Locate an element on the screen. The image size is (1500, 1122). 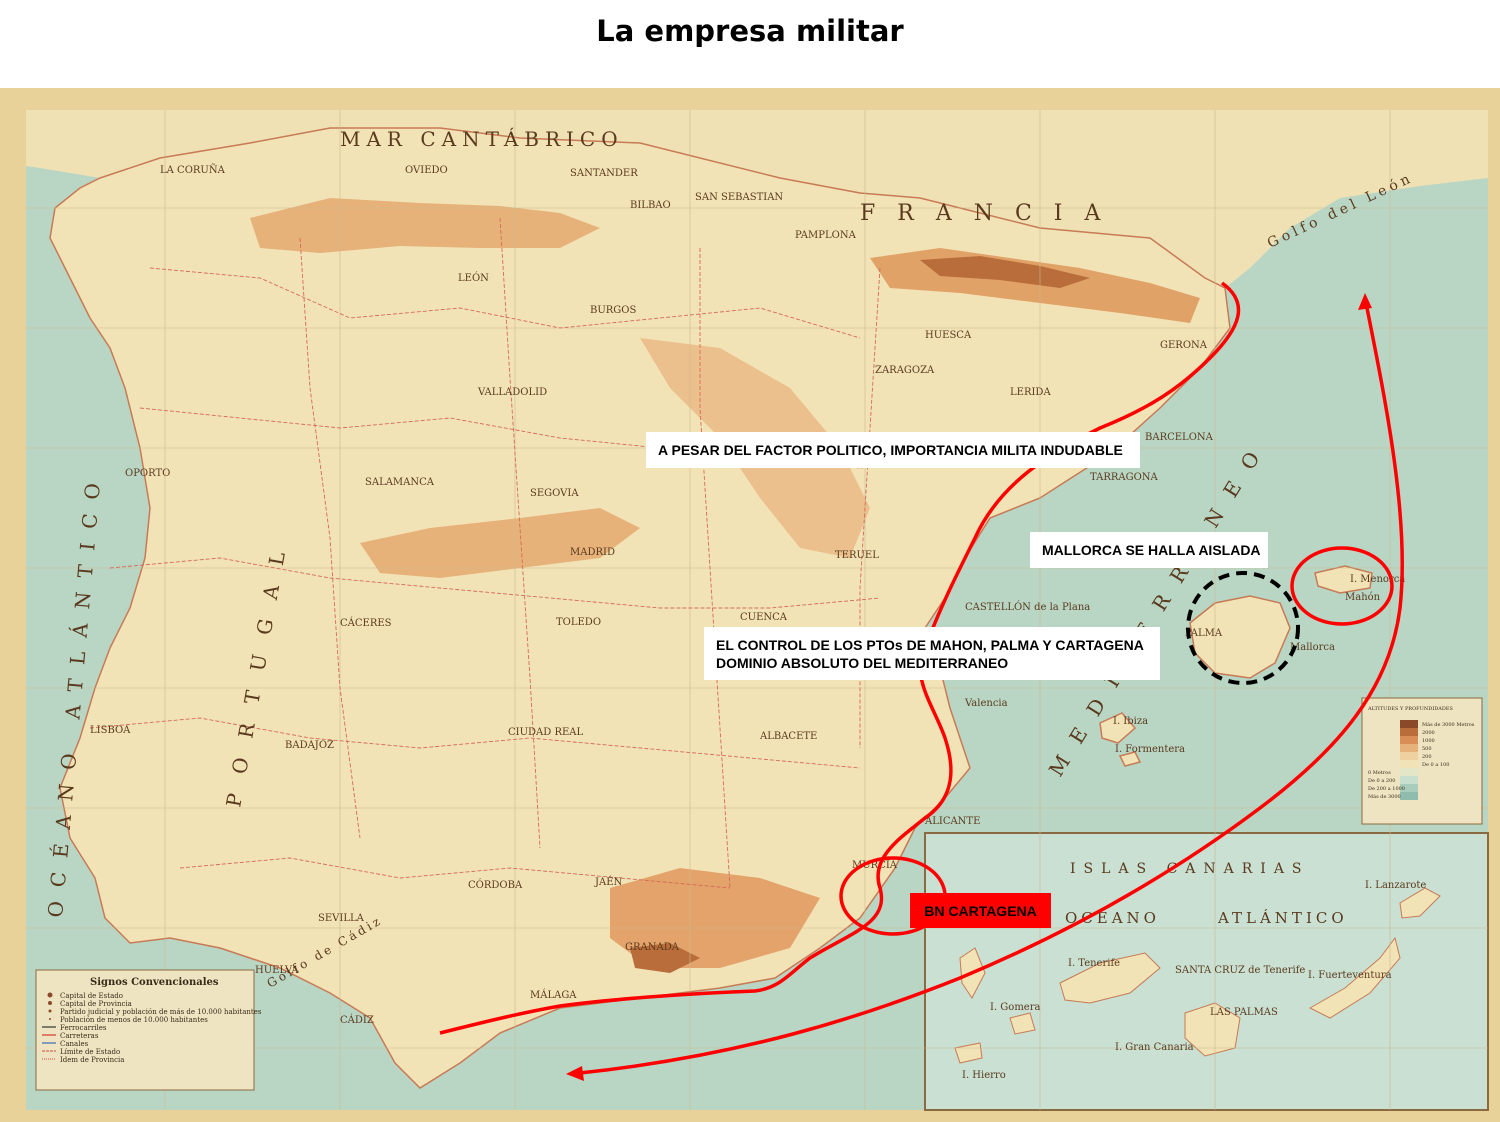
city-label: HUESCA is located at coordinates (948, 335).